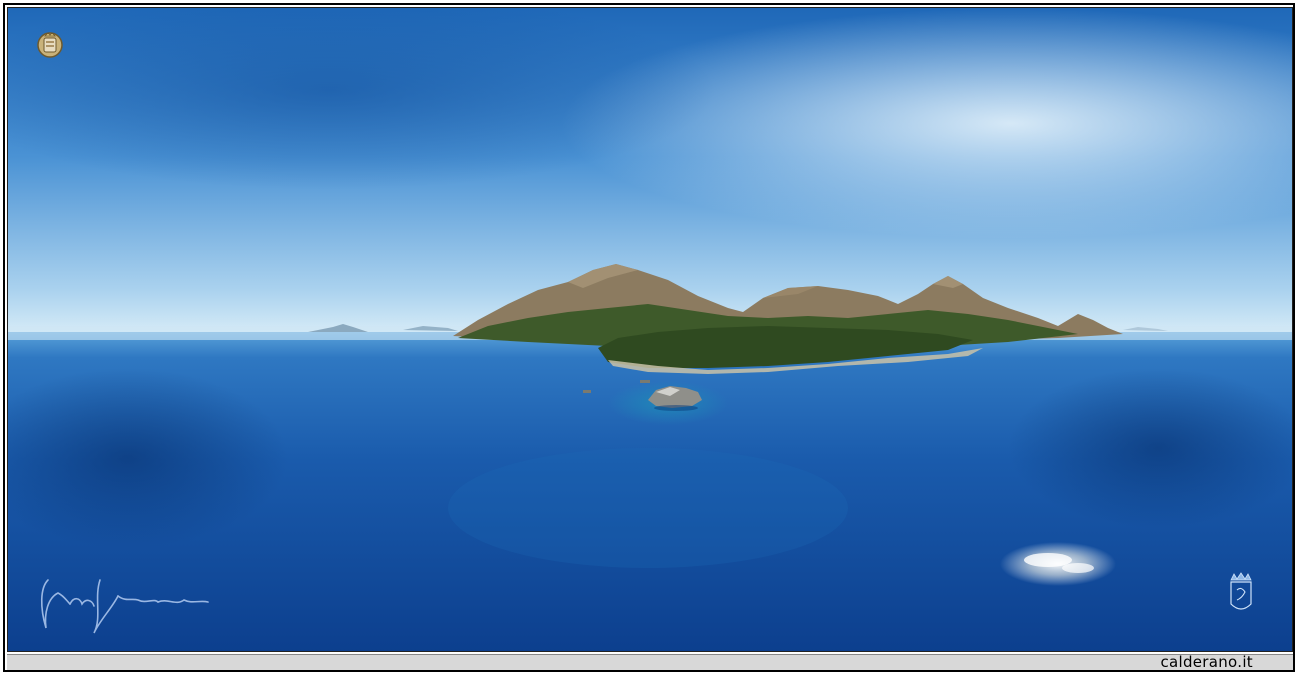 This screenshot has height=677, width=1300. I want to click on sun-glare, so click(1058, 564).